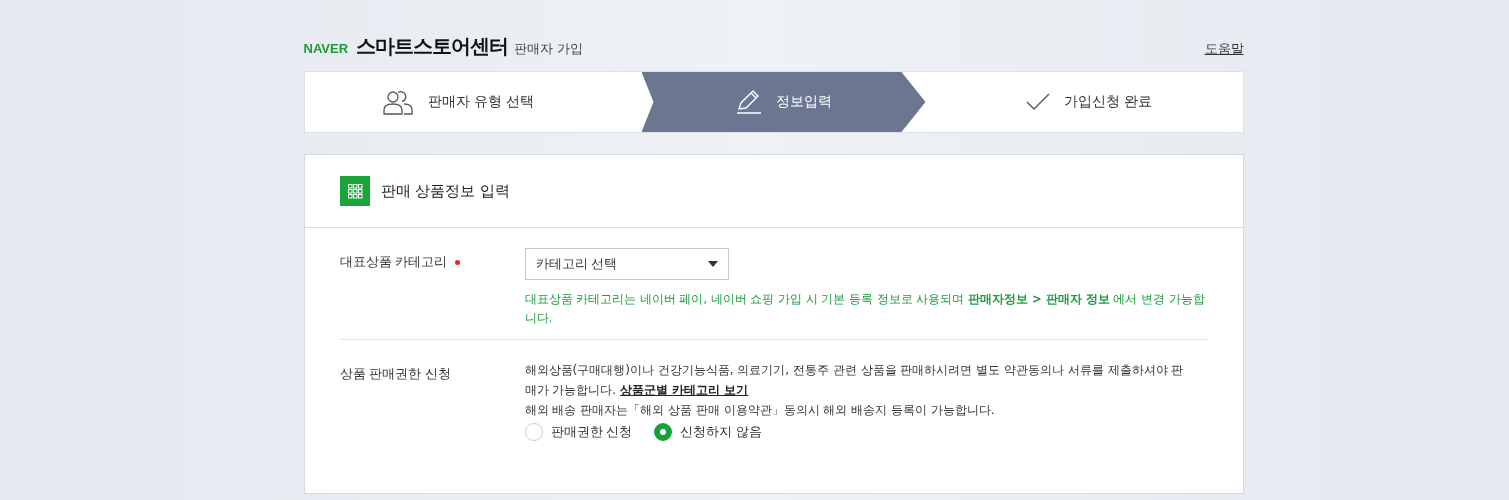 This screenshot has width=1509, height=500. Describe the element at coordinates (684, 390) in the screenshot. I see `category-link: 상품군별 카테고리 보기` at that location.